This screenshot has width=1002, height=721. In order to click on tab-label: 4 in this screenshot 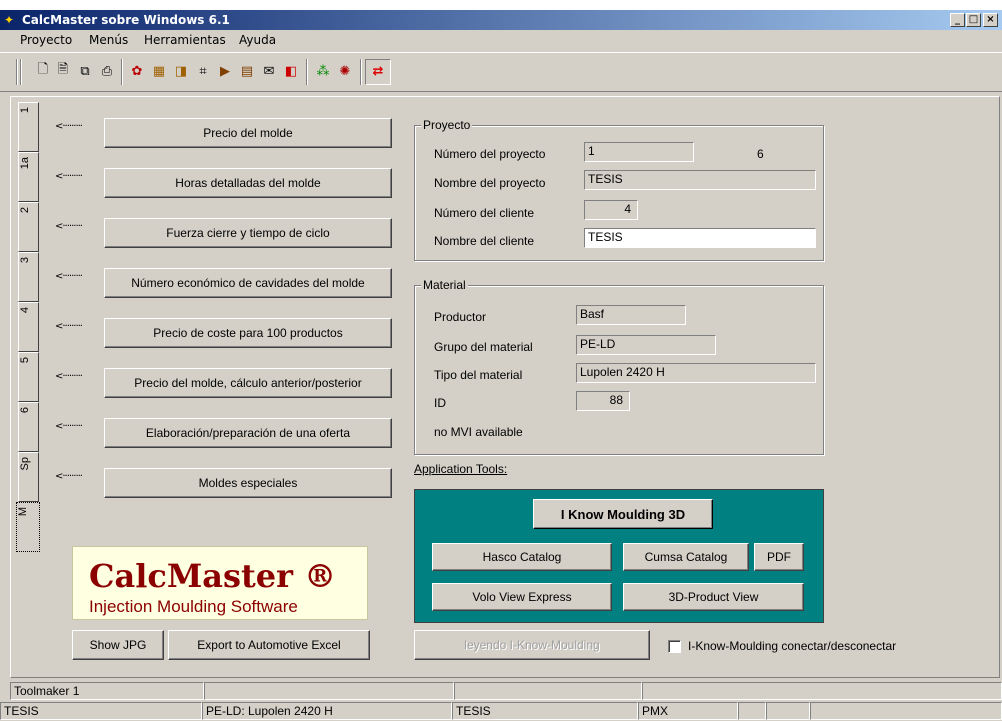, I will do `click(25, 310)`.